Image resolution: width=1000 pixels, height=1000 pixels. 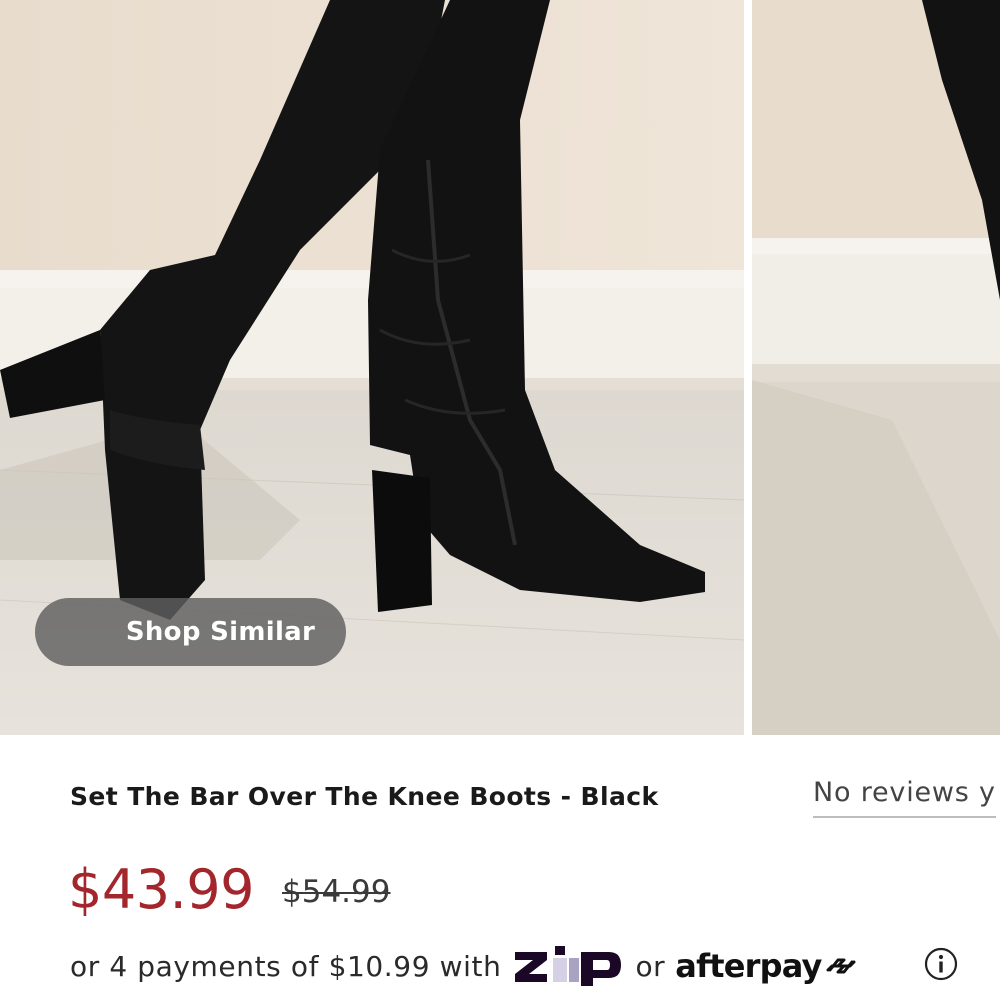 What do you see at coordinates (841, 966) in the screenshot?
I see `afterpay-arrows-icon` at bounding box center [841, 966].